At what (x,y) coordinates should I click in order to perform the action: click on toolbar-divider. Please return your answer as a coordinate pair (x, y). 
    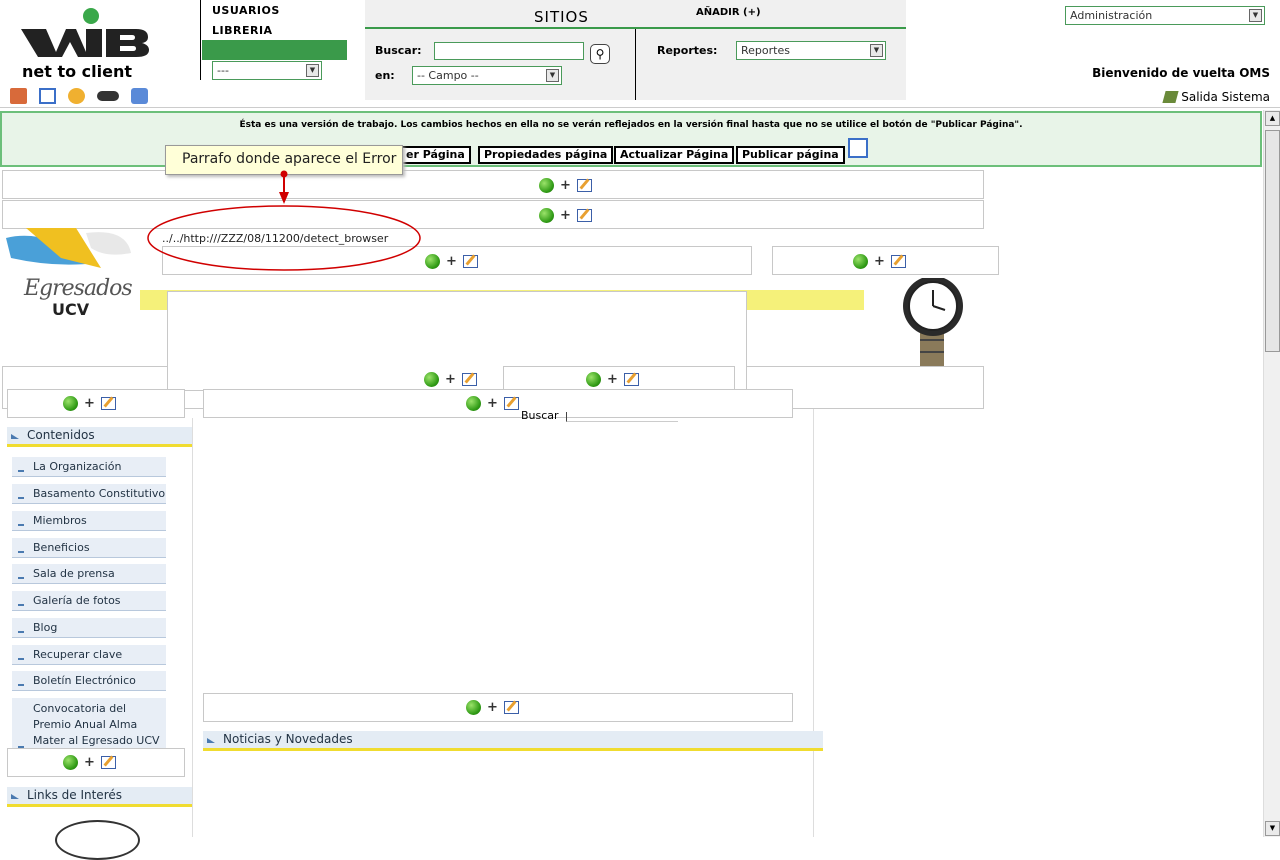
    Looking at the image, I should click on (640, 107).